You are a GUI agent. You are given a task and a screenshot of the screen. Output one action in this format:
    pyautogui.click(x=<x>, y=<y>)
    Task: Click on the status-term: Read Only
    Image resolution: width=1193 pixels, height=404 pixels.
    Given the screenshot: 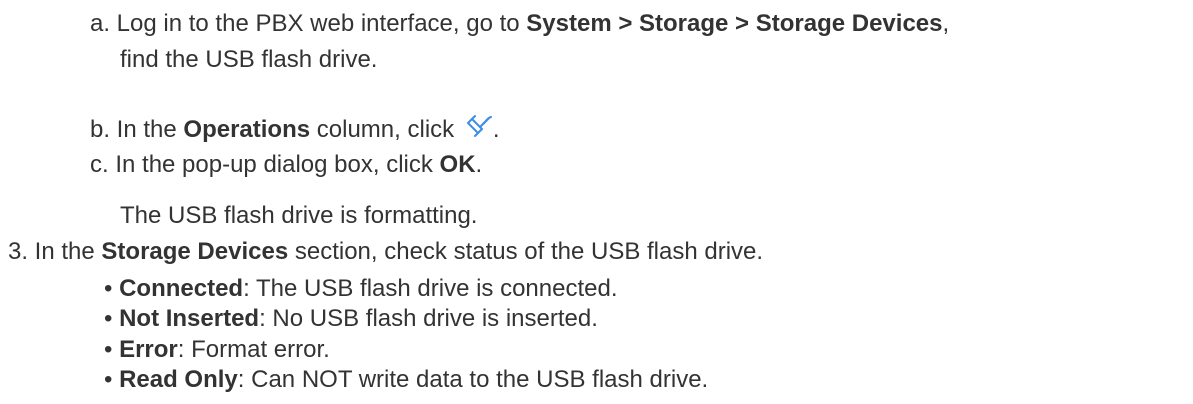 What is the action you would take?
    pyautogui.click(x=178, y=379)
    